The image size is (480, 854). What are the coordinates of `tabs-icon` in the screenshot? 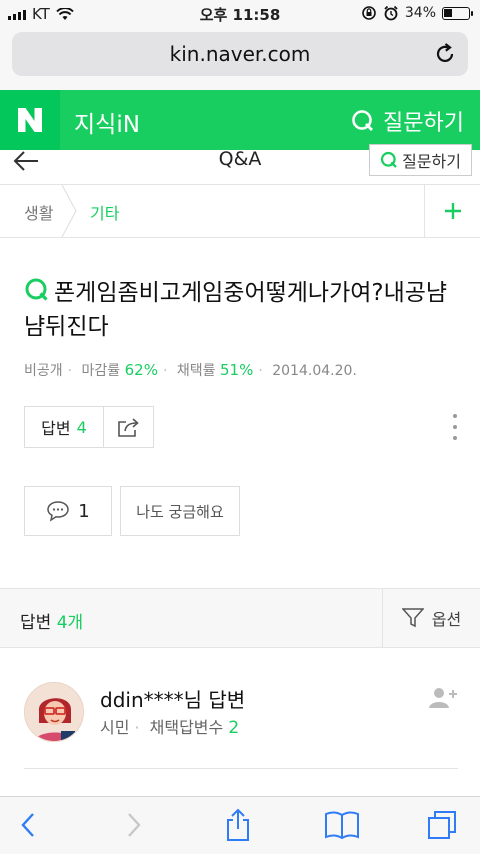 It's located at (442, 825).